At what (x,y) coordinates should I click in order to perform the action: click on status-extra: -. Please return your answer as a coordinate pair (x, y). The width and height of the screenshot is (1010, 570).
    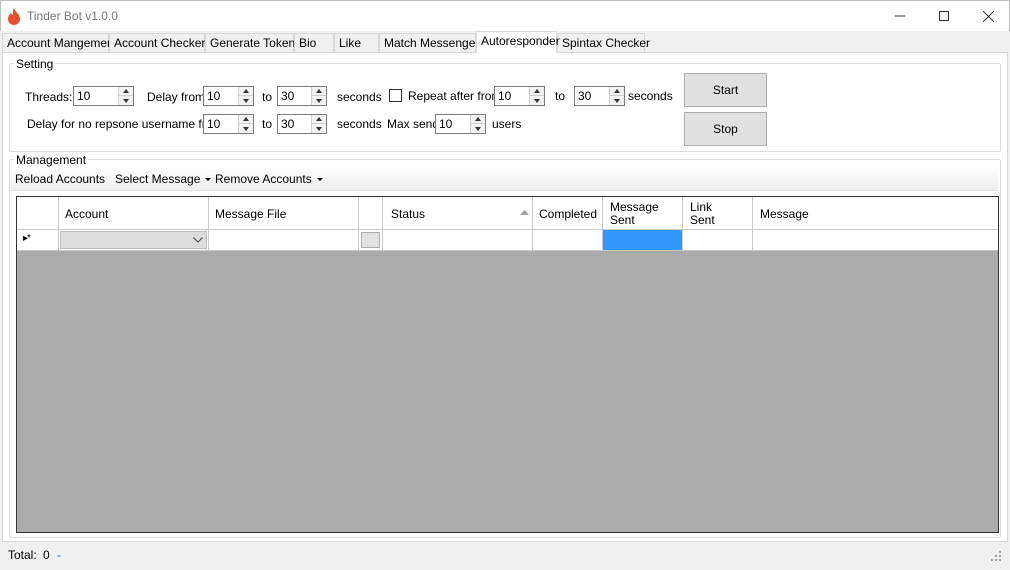
    Looking at the image, I should click on (59, 555).